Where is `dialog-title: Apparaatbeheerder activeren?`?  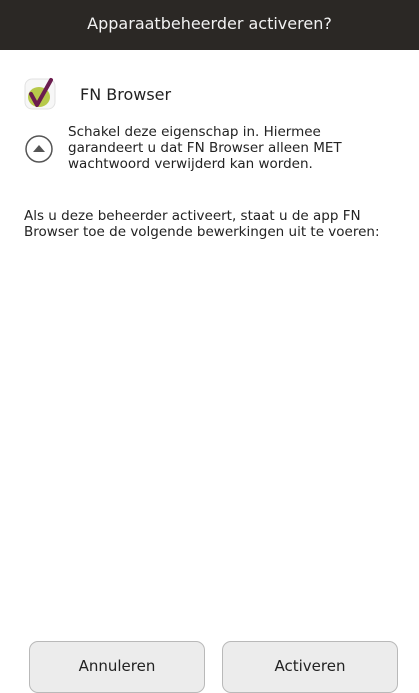 dialog-title: Apparaatbeheerder activeren? is located at coordinates (209, 23).